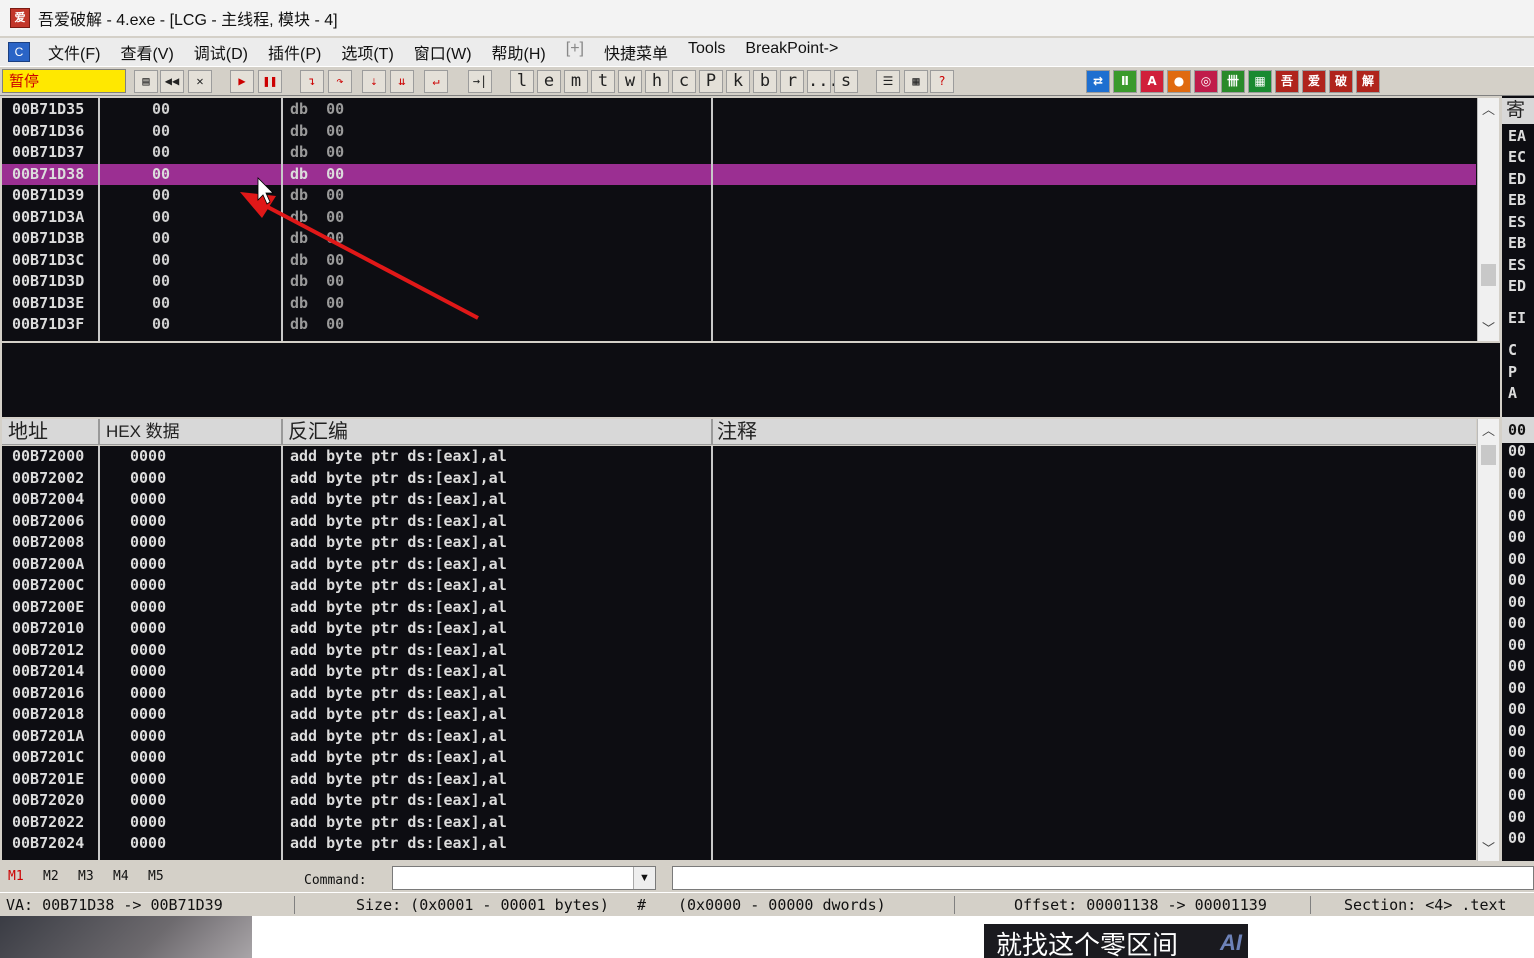 Image resolution: width=1534 pixels, height=958 pixels. What do you see at coordinates (739, 628) in the screenshot?
I see `disasm-row: 00B72010 0000 add byte ptr ds:[eax],al` at bounding box center [739, 628].